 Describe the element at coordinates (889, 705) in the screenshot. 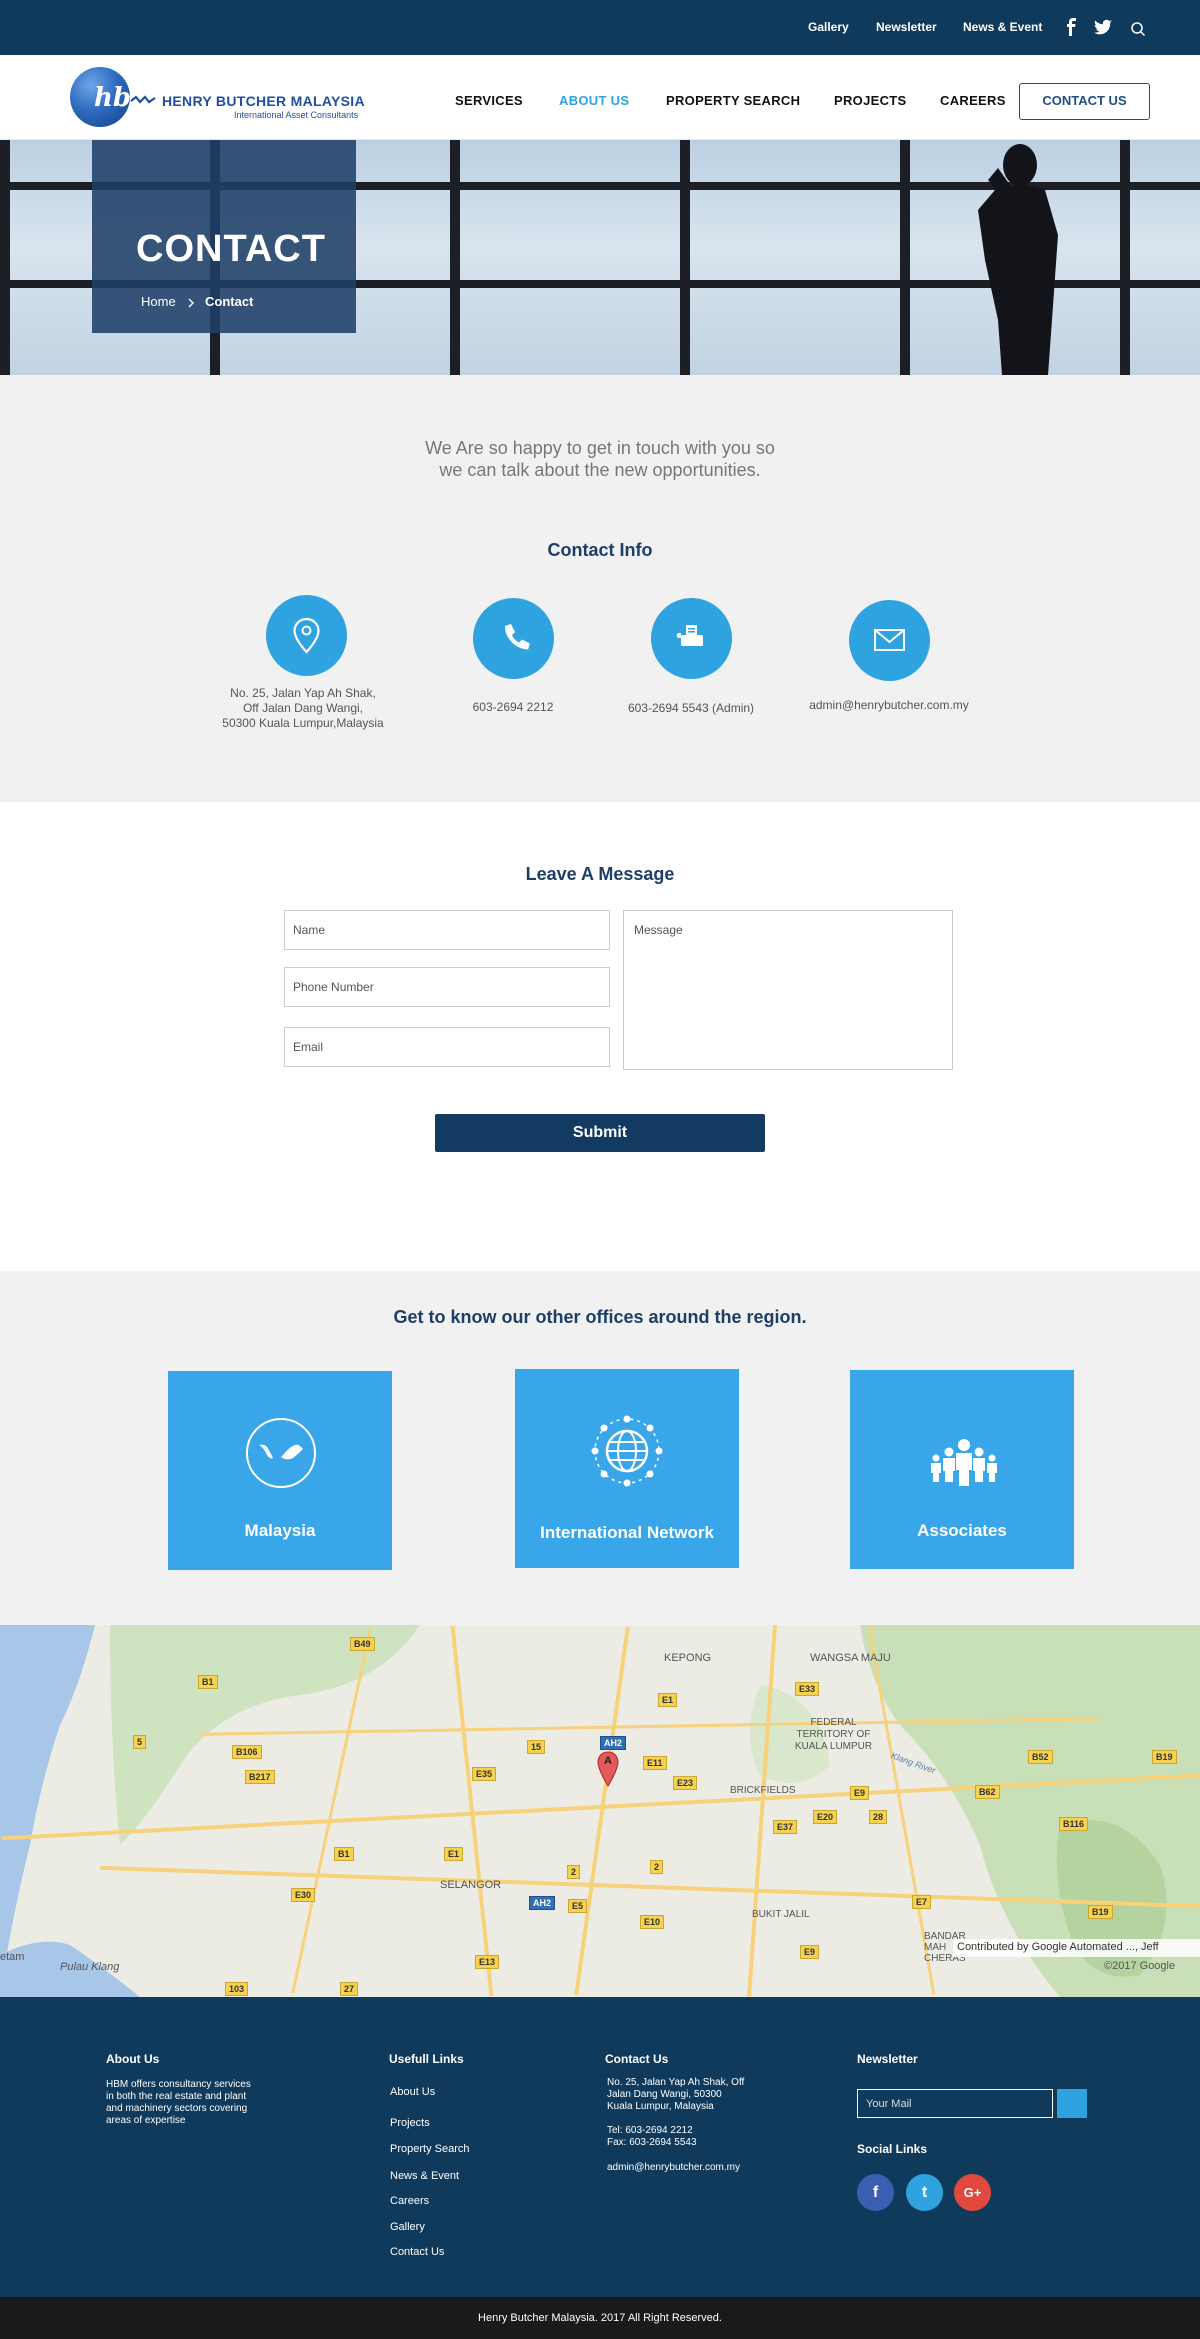

I see `contact-email: admin@henrybutcher.com.my` at that location.